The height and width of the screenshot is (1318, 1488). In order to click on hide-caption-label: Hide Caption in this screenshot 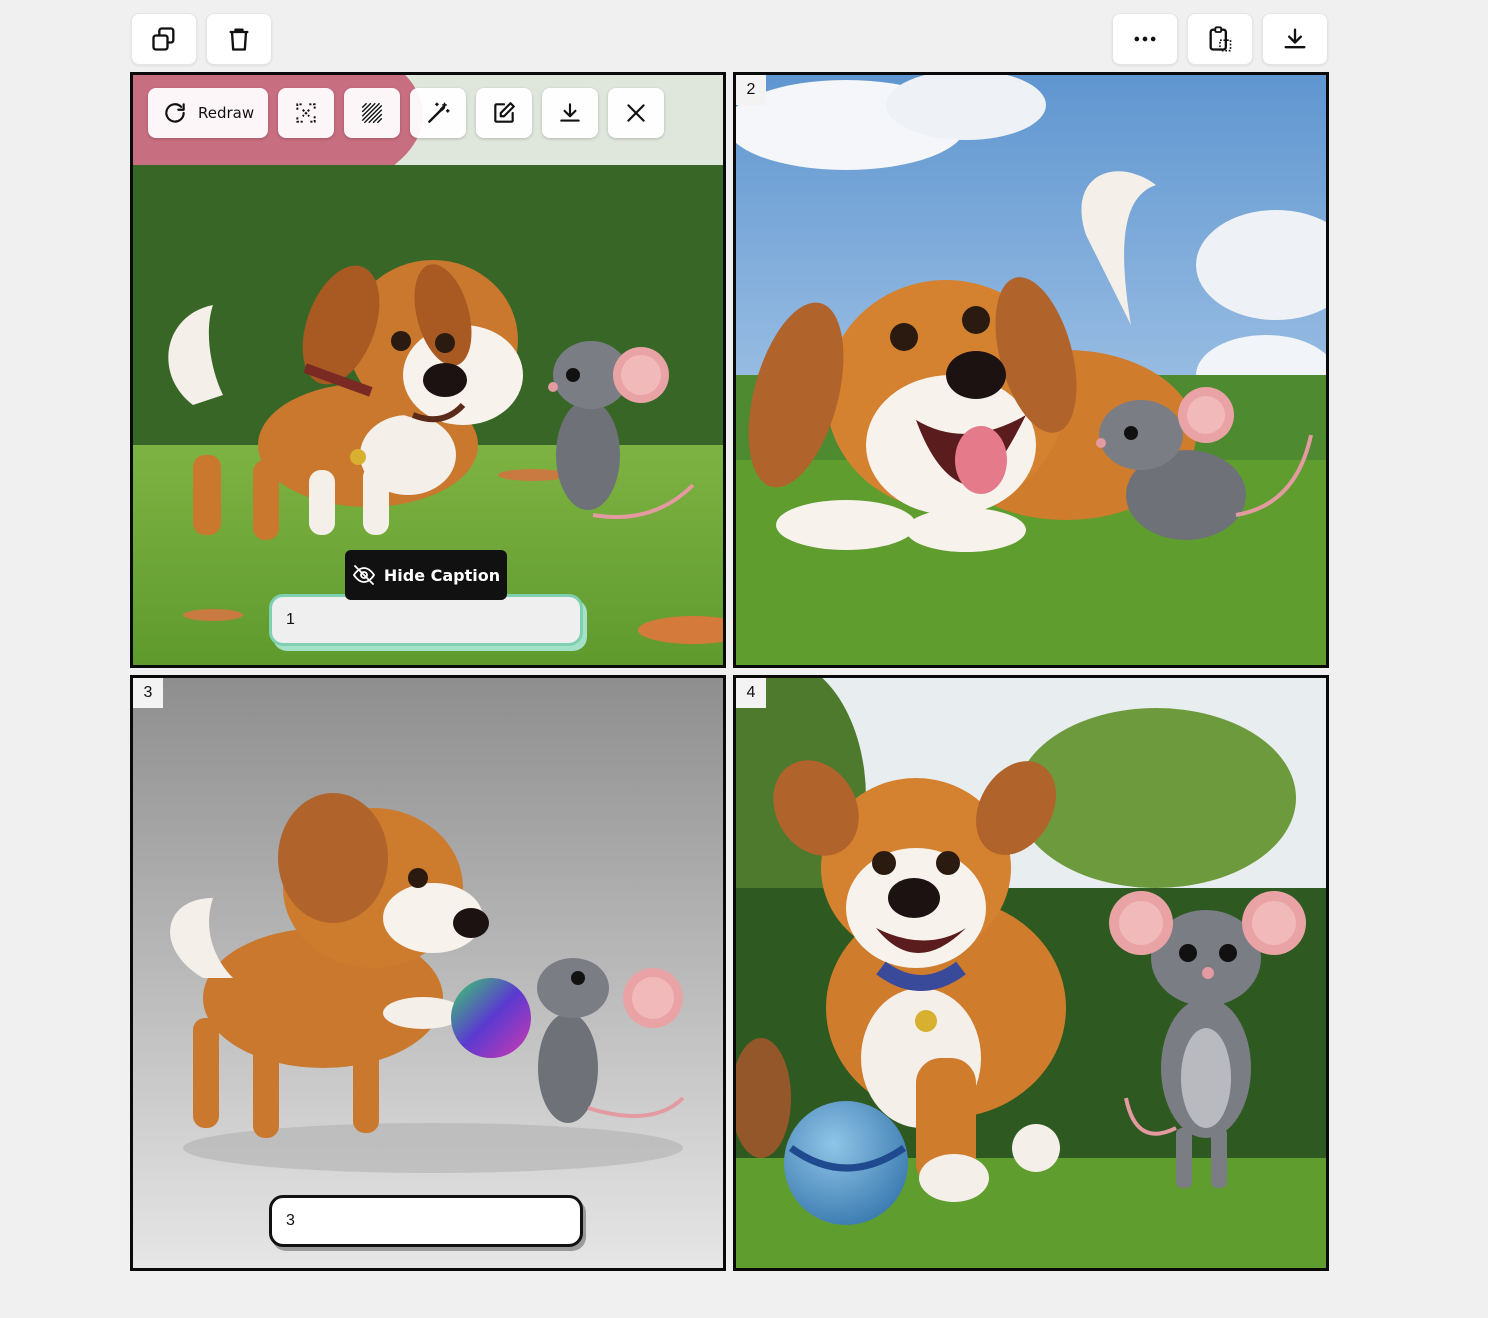, I will do `click(442, 575)`.